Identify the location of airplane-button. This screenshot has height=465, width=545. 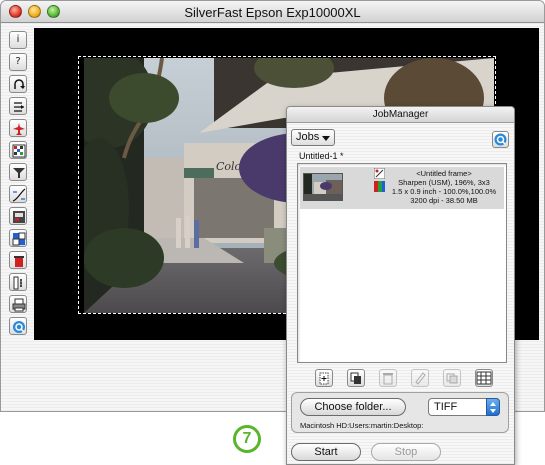
(18, 128).